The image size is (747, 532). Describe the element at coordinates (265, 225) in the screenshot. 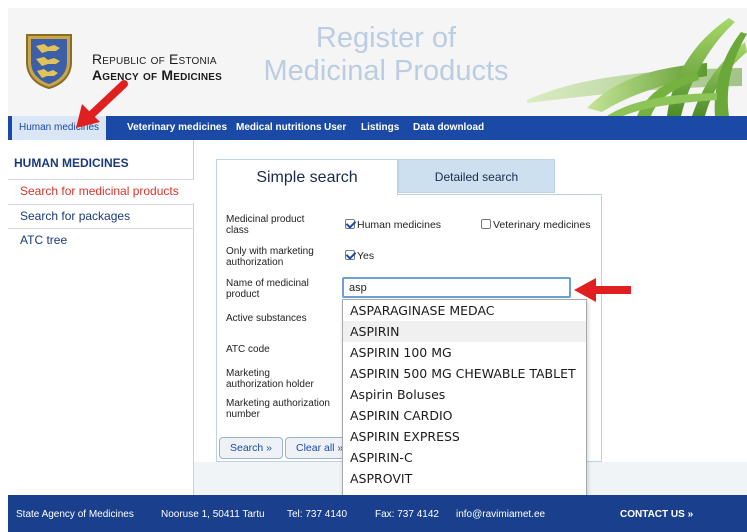

I see `product-class-label: Medicinal product class` at that location.